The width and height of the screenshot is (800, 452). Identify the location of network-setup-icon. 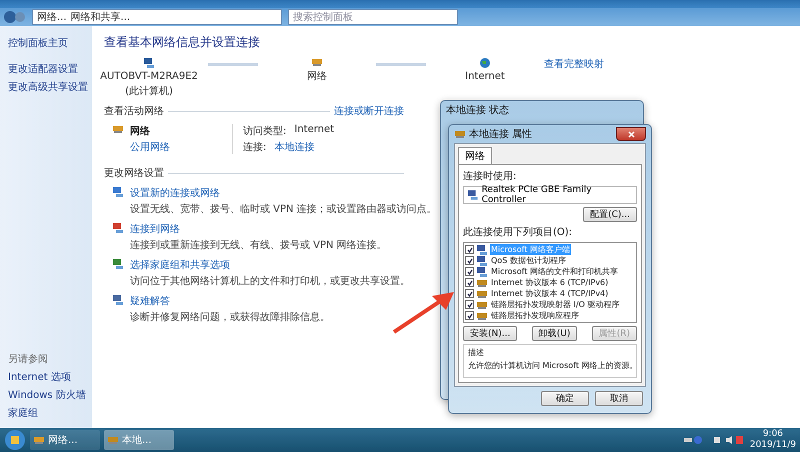
(118, 192).